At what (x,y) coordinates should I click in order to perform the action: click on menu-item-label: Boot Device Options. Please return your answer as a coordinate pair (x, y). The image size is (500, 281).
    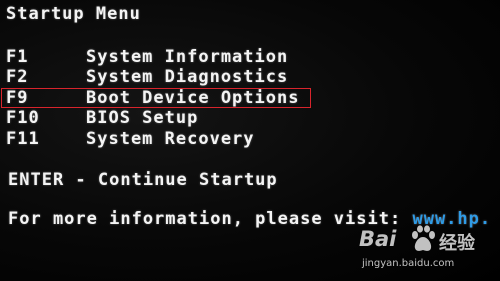
    Looking at the image, I should click on (193, 98).